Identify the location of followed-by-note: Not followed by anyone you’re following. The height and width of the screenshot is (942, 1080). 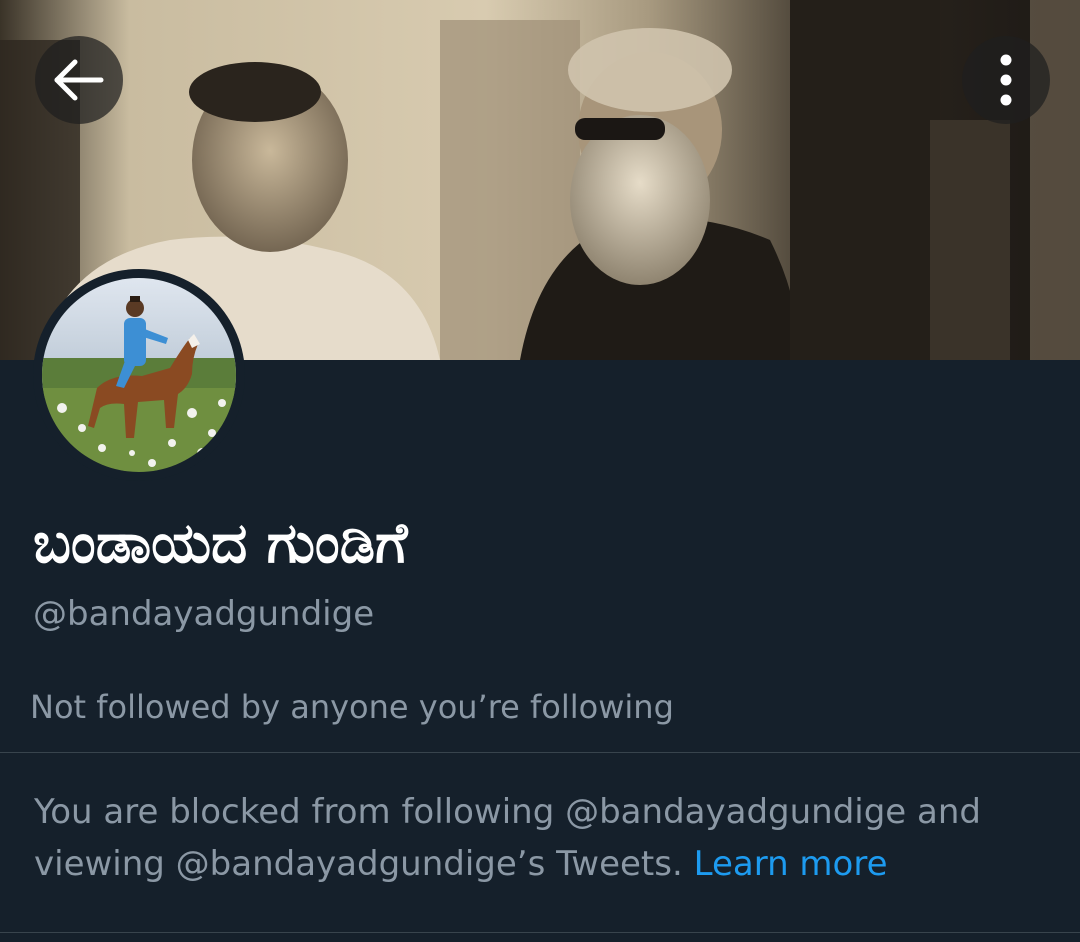
(352, 707).